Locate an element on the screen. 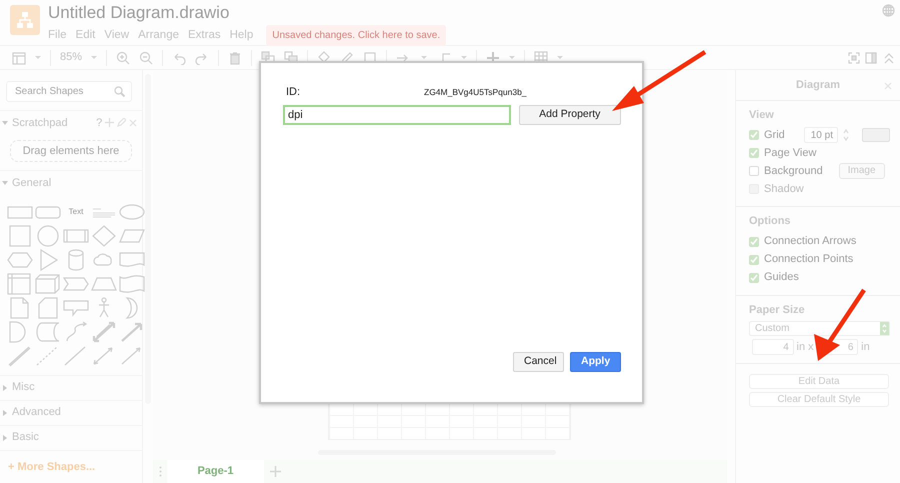 The width and height of the screenshot is (900, 483). menu-item: Help is located at coordinates (242, 35).